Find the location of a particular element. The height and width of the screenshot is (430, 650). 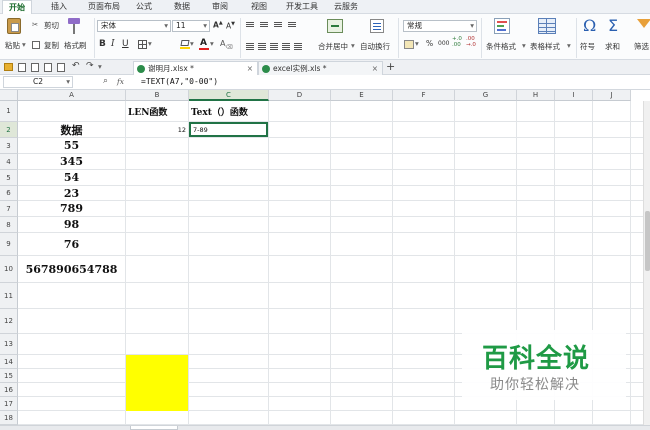

cell-c1: Text（）函数 is located at coordinates (228, 111).